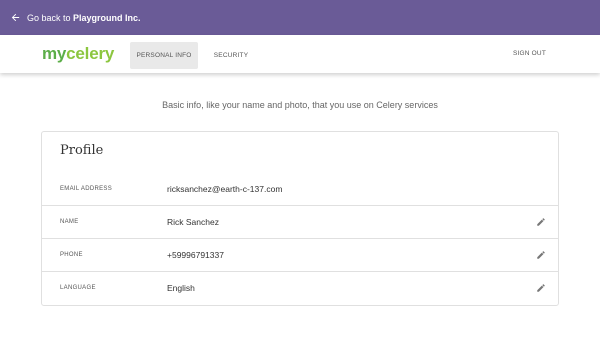 This screenshot has width=600, height=338. Describe the element at coordinates (300, 17) in the screenshot. I see `top-bar: Go back to Playground Inc.` at that location.